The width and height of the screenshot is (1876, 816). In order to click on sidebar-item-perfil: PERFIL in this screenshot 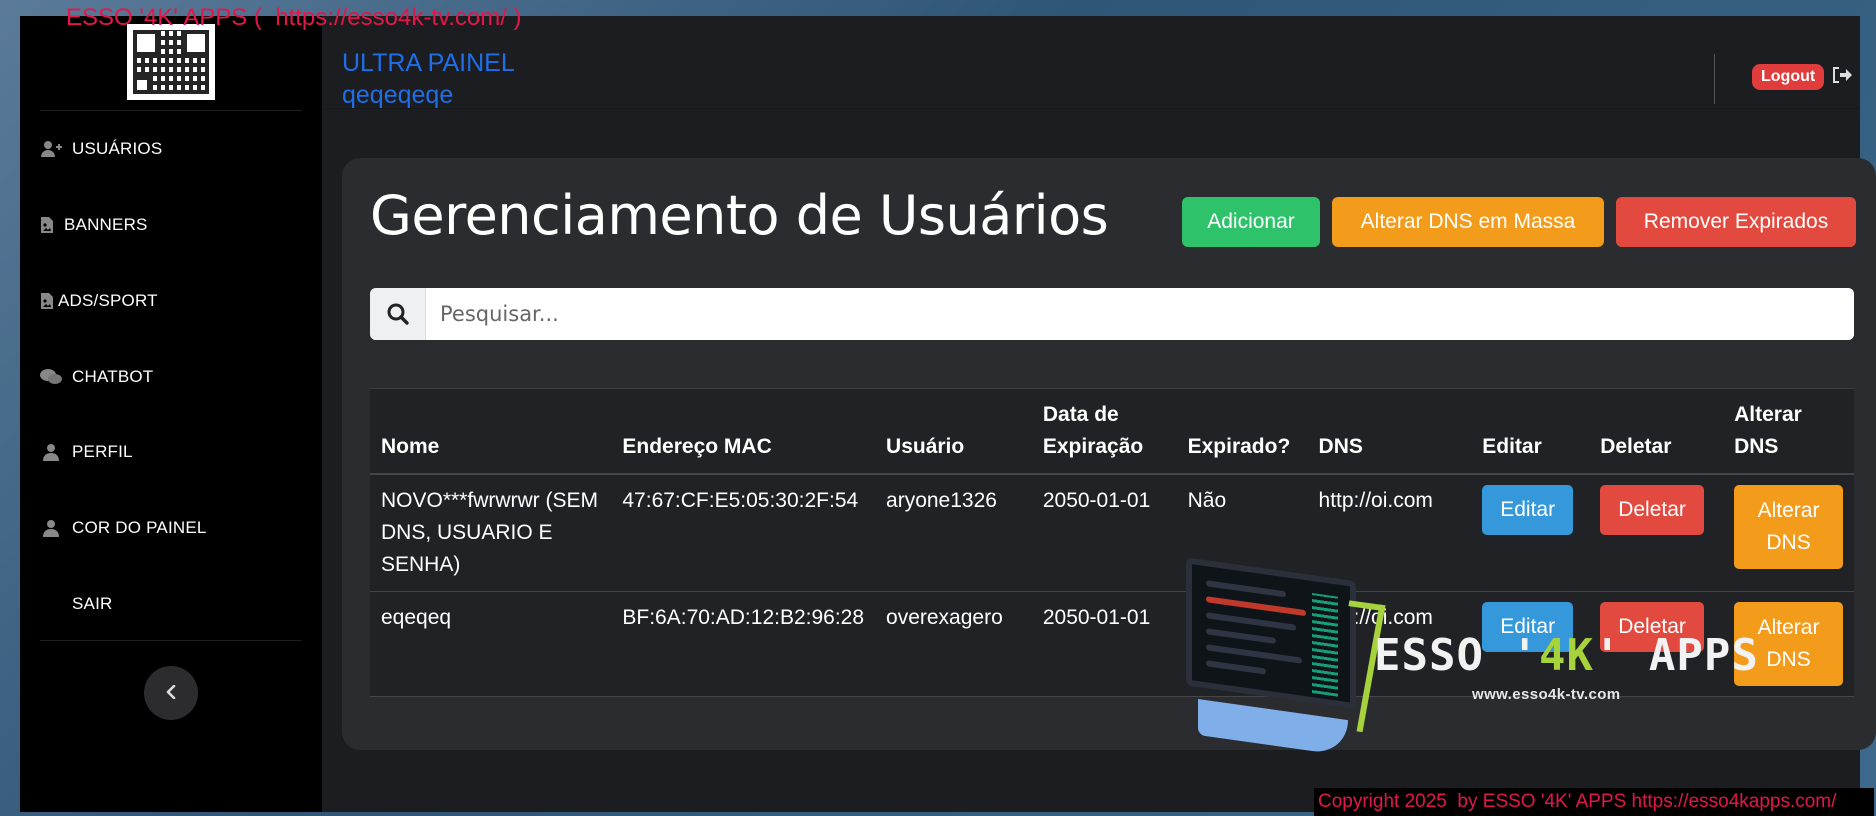, I will do `click(86, 452)`.